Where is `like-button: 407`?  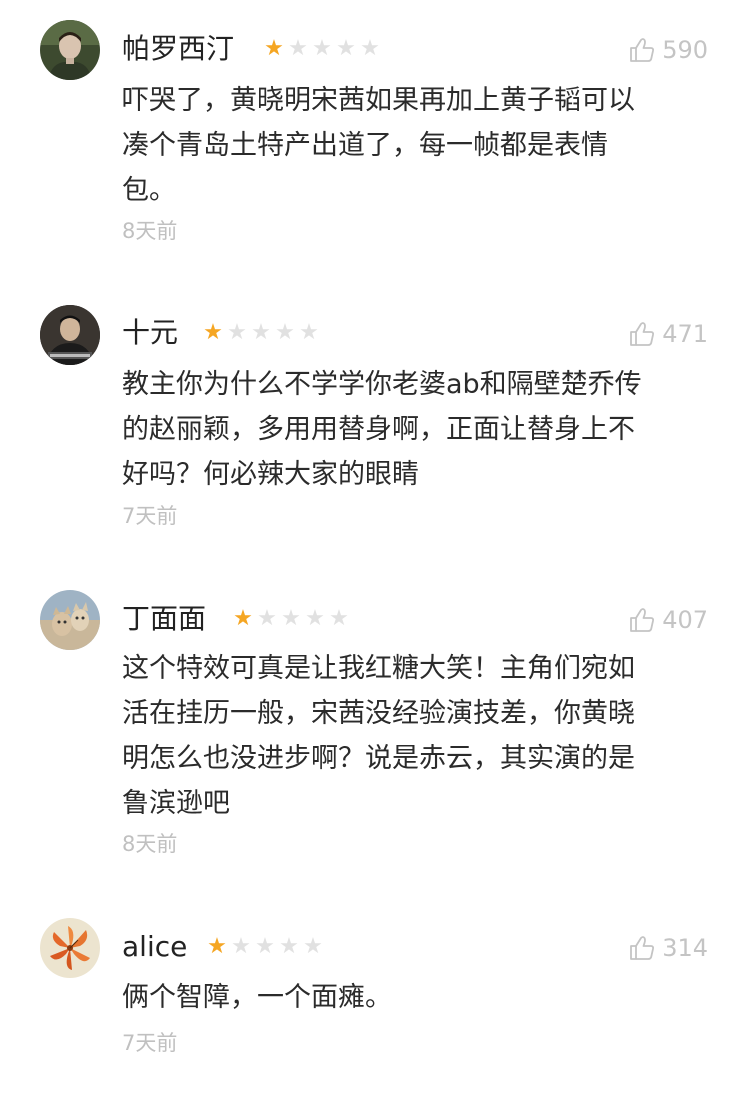 like-button: 407 is located at coordinates (668, 620).